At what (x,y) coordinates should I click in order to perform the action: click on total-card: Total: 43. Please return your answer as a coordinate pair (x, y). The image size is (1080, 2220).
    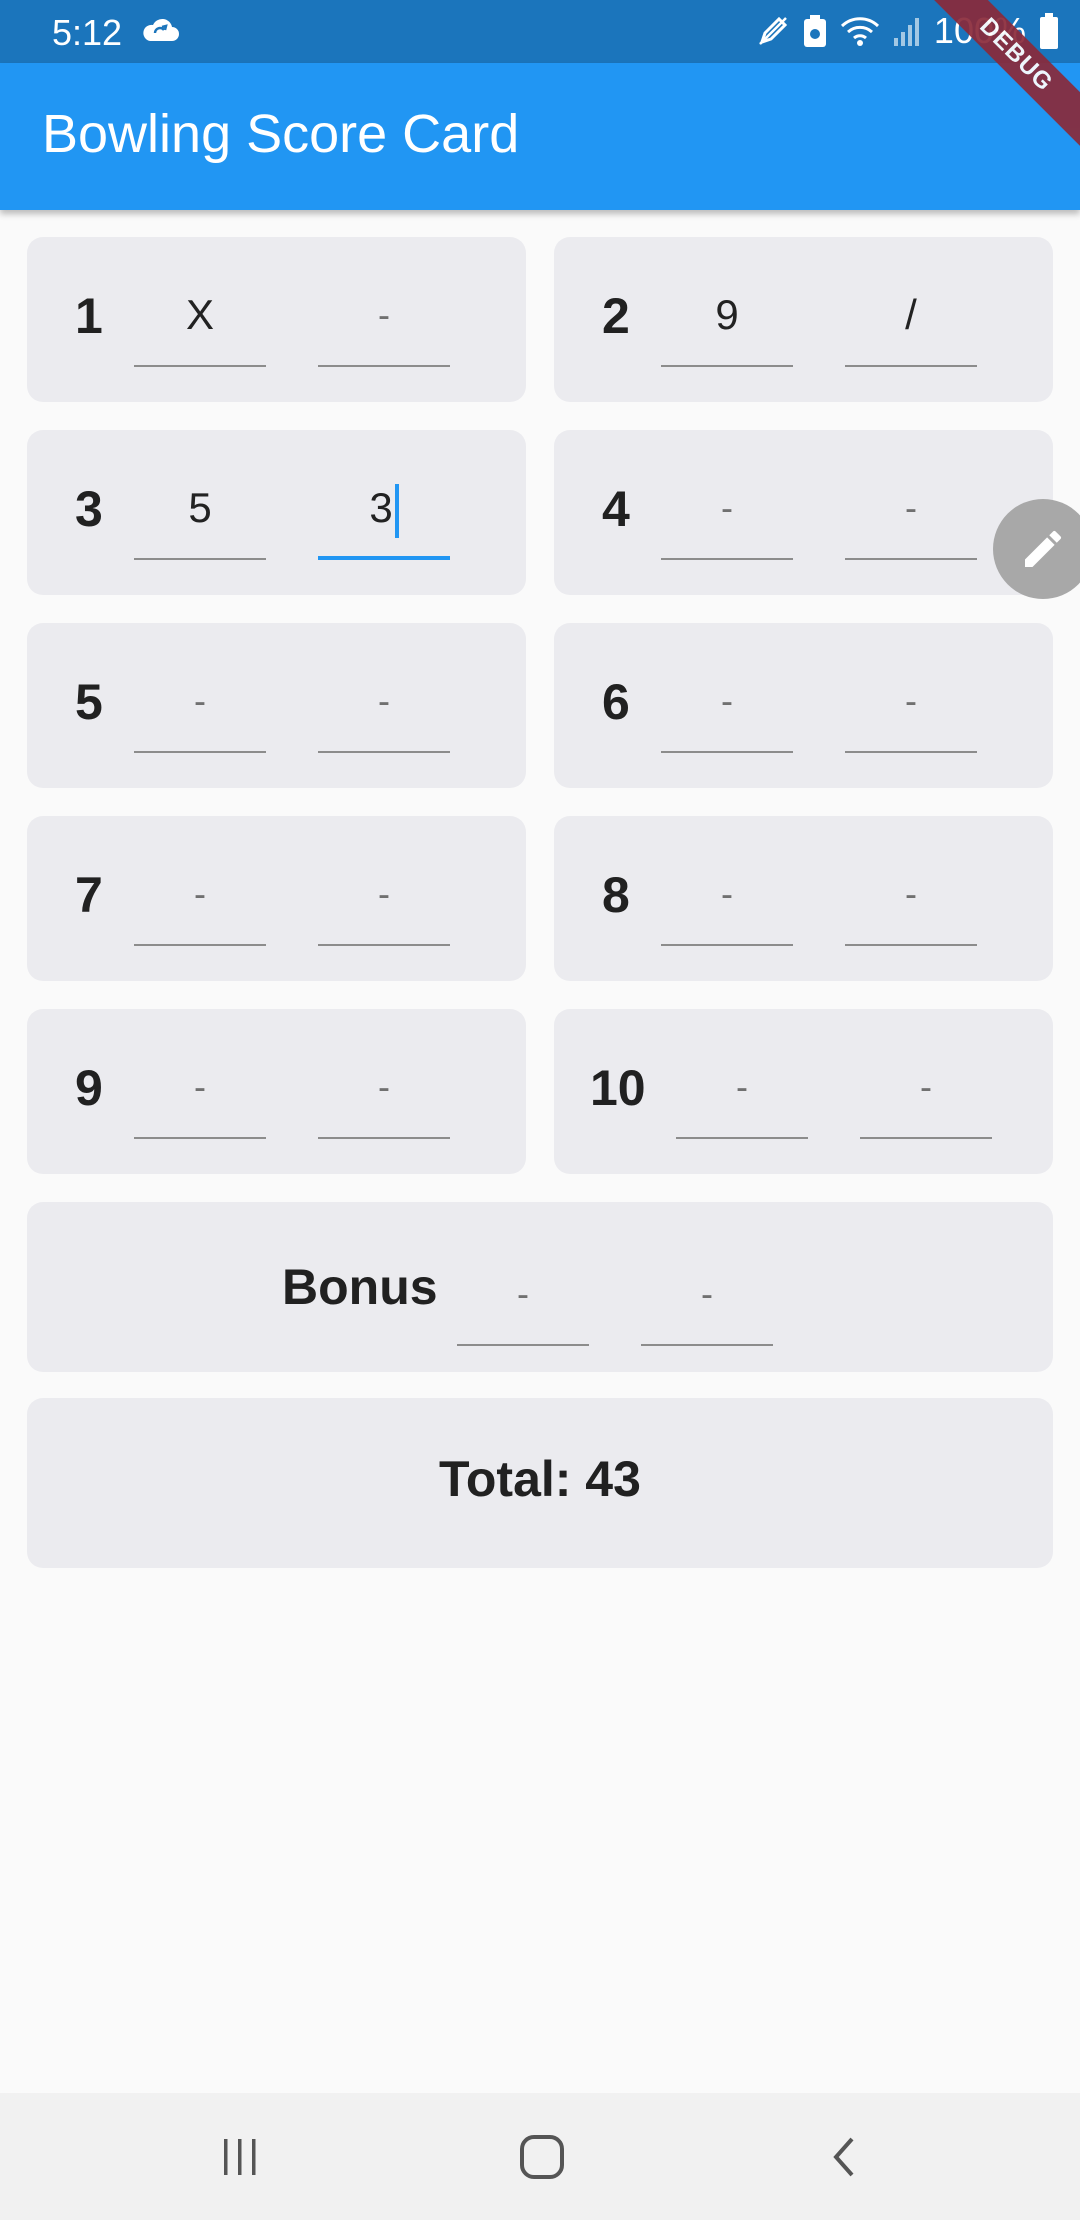
    Looking at the image, I should click on (540, 1483).